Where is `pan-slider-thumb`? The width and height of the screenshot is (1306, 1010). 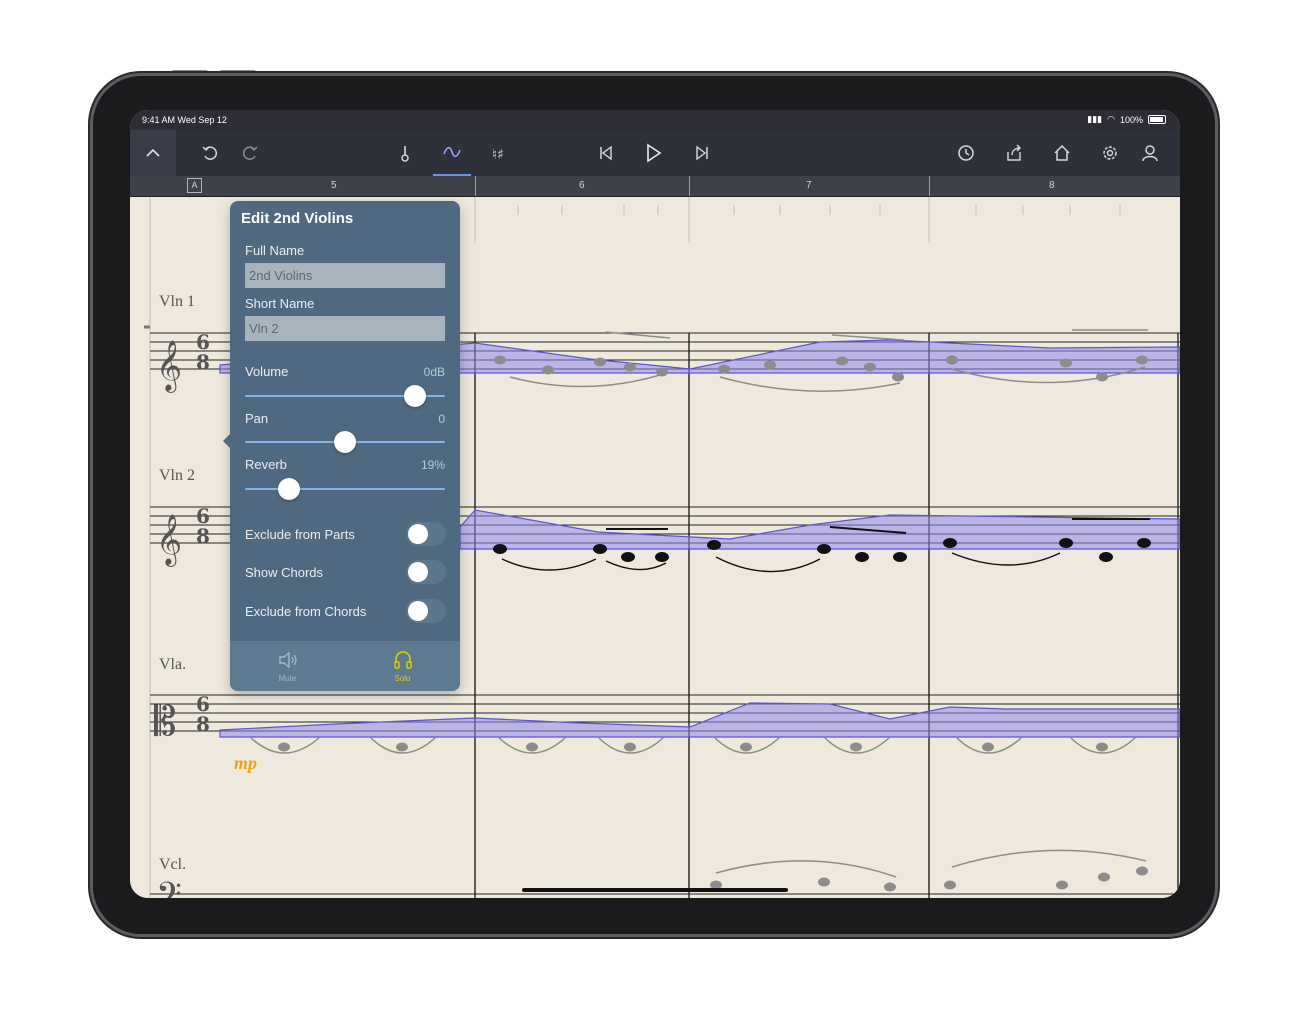
pan-slider-thumb is located at coordinates (345, 442).